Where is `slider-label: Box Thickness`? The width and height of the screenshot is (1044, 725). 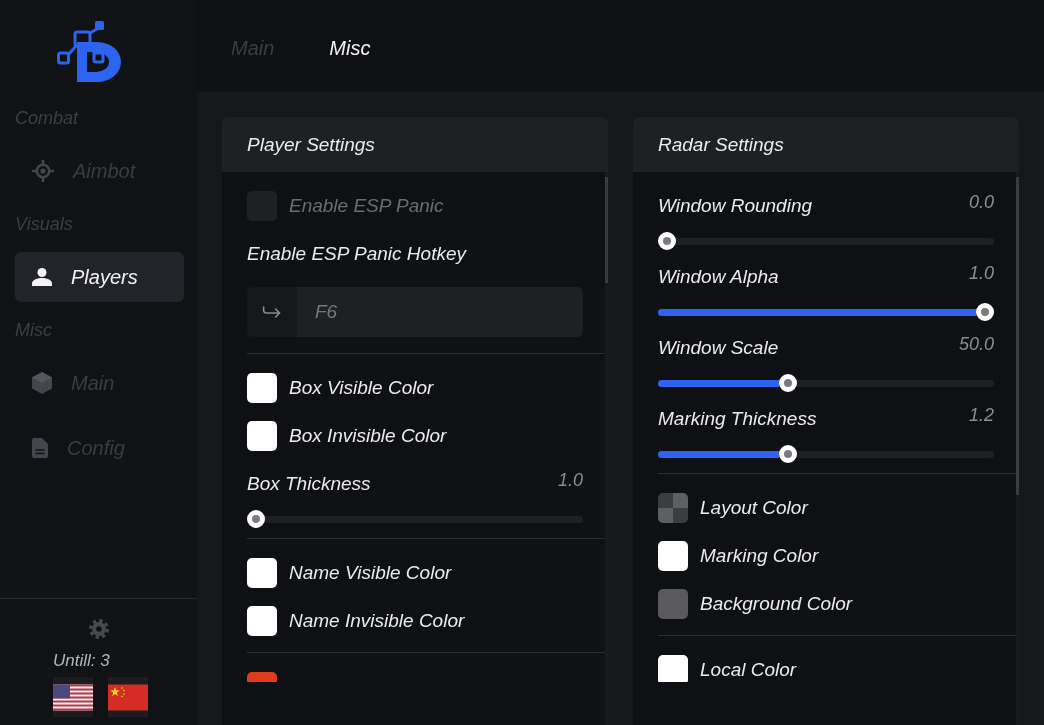 slider-label: Box Thickness is located at coordinates (309, 484).